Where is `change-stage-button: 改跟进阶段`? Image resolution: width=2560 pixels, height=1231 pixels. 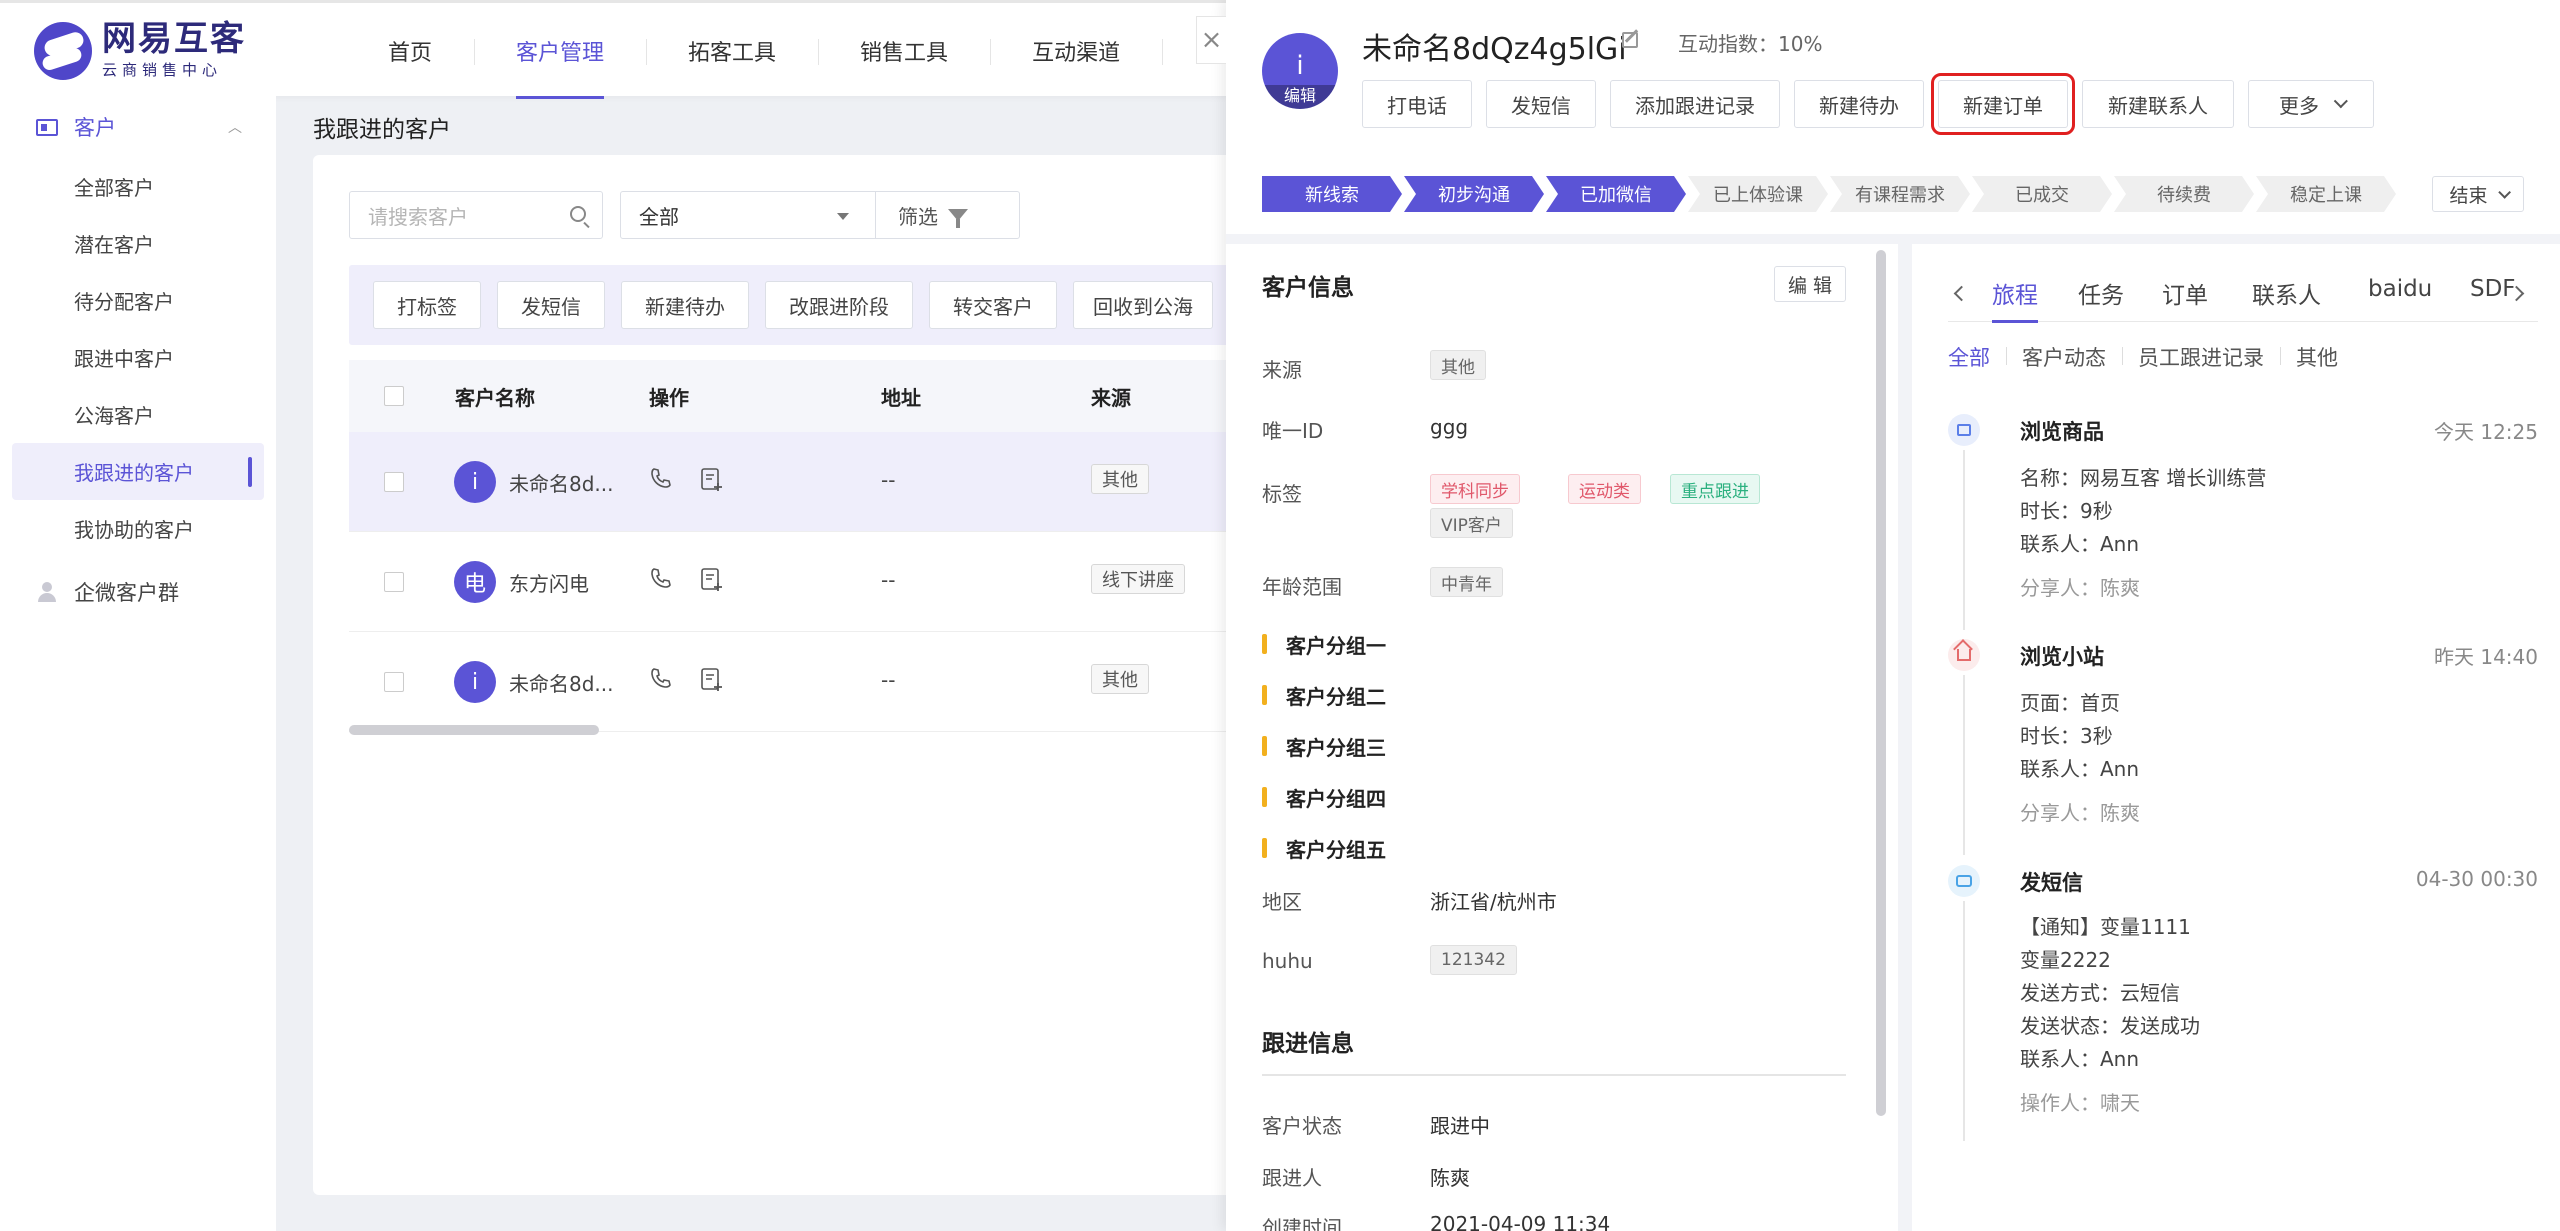 change-stage-button: 改跟进阶段 is located at coordinates (839, 305).